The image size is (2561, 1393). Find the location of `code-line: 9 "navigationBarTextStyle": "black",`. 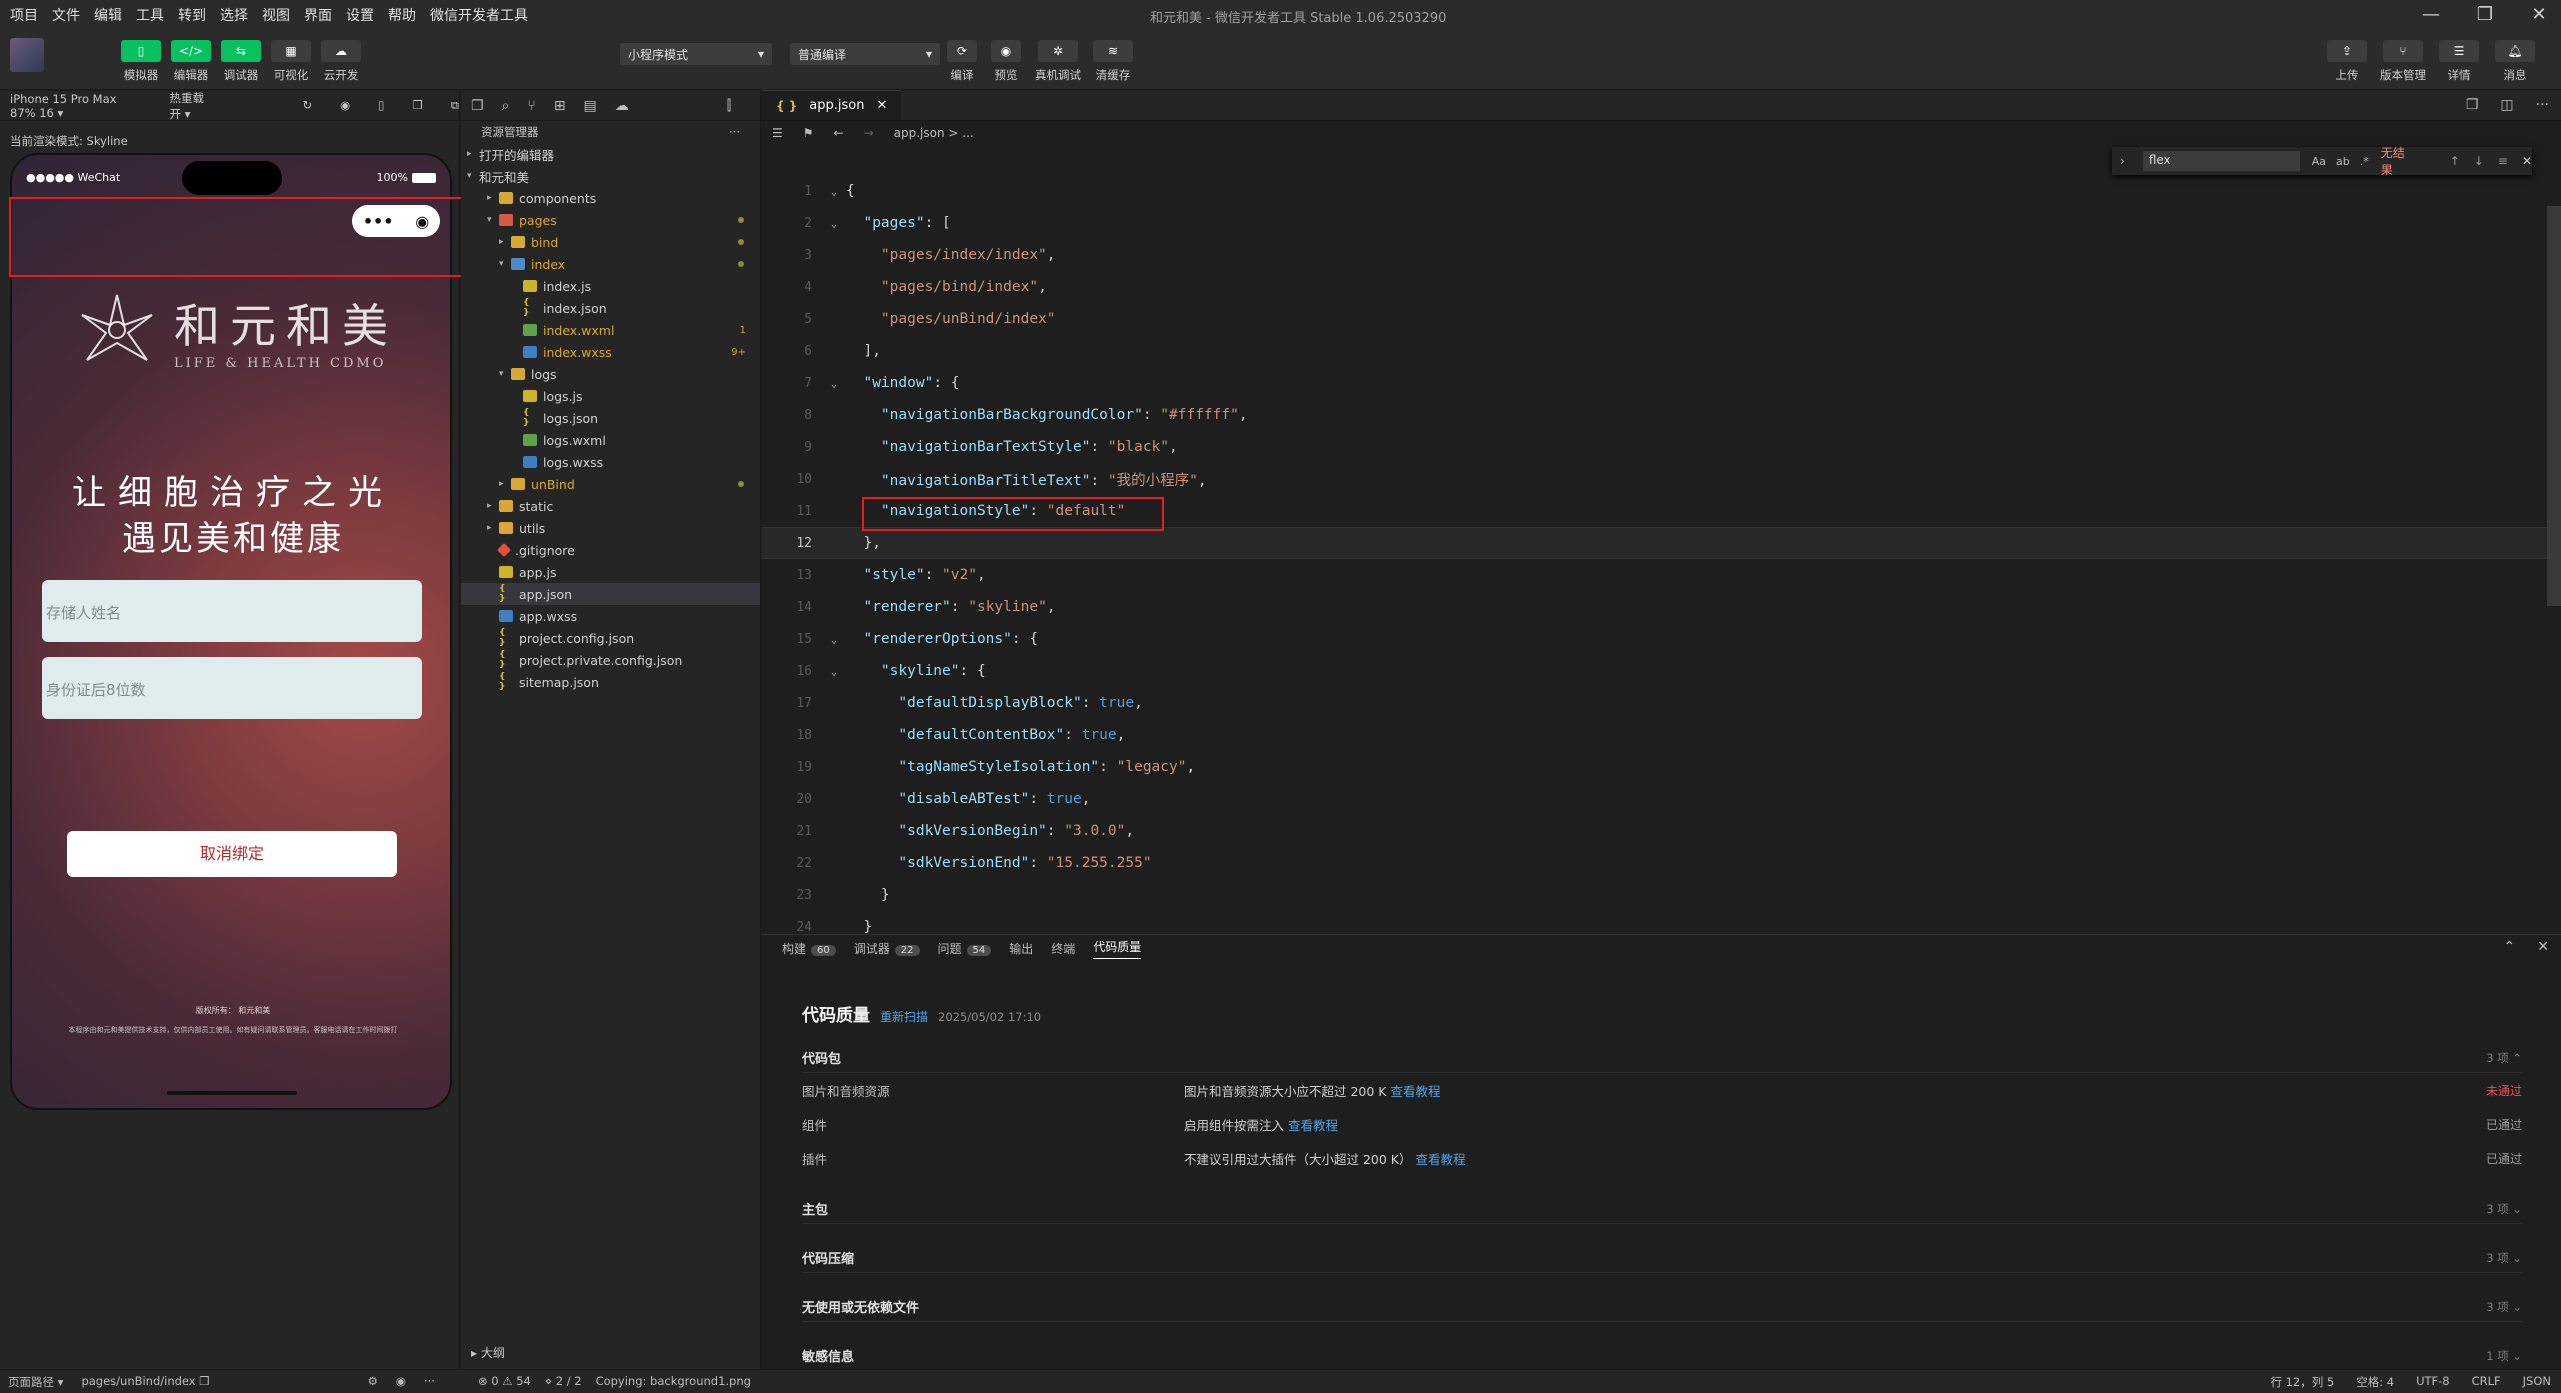

code-line: 9 "navigationBarTextStyle": "black", is located at coordinates (1661, 447).